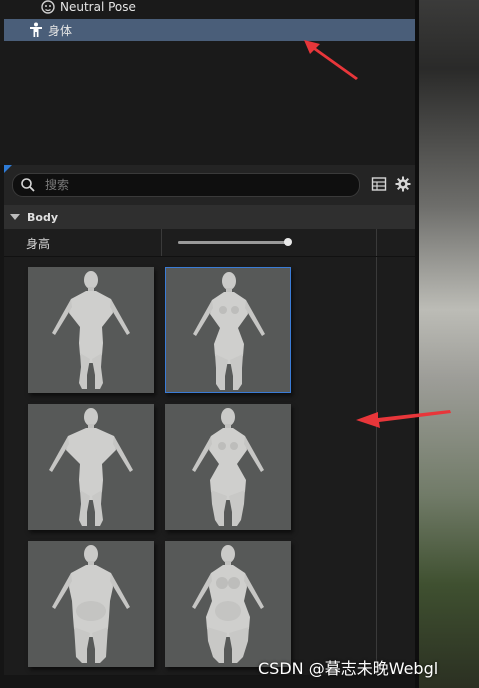 The height and width of the screenshot is (688, 479). I want to click on slider-fill, so click(233, 242).